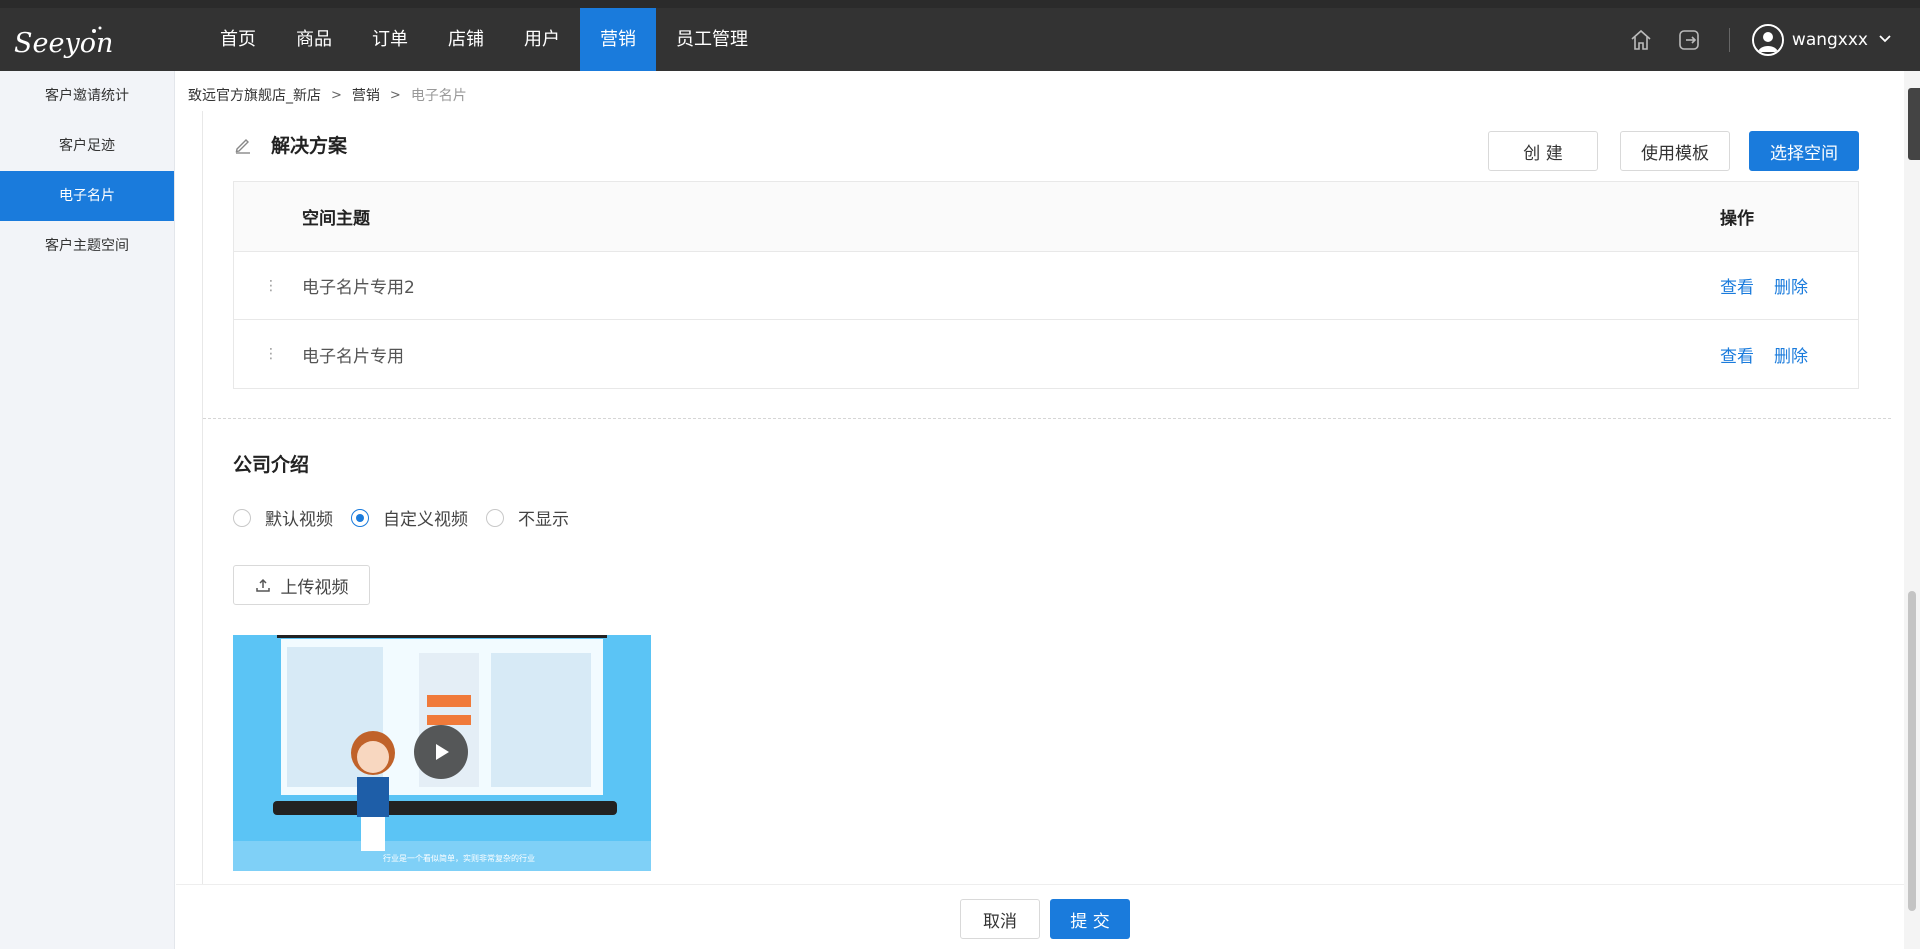 The width and height of the screenshot is (1920, 949). I want to click on sidebar-item-1: 客户足迹, so click(87, 146).